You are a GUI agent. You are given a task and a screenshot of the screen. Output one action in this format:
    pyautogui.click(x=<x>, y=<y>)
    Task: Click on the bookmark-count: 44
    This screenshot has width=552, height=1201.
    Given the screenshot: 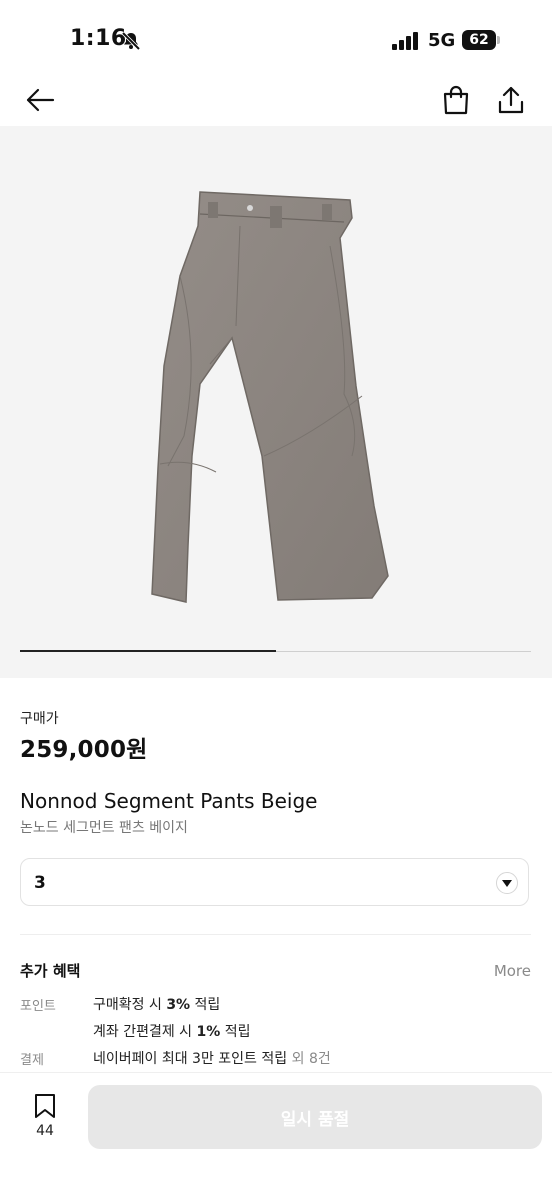 What is the action you would take?
    pyautogui.click(x=45, y=1131)
    